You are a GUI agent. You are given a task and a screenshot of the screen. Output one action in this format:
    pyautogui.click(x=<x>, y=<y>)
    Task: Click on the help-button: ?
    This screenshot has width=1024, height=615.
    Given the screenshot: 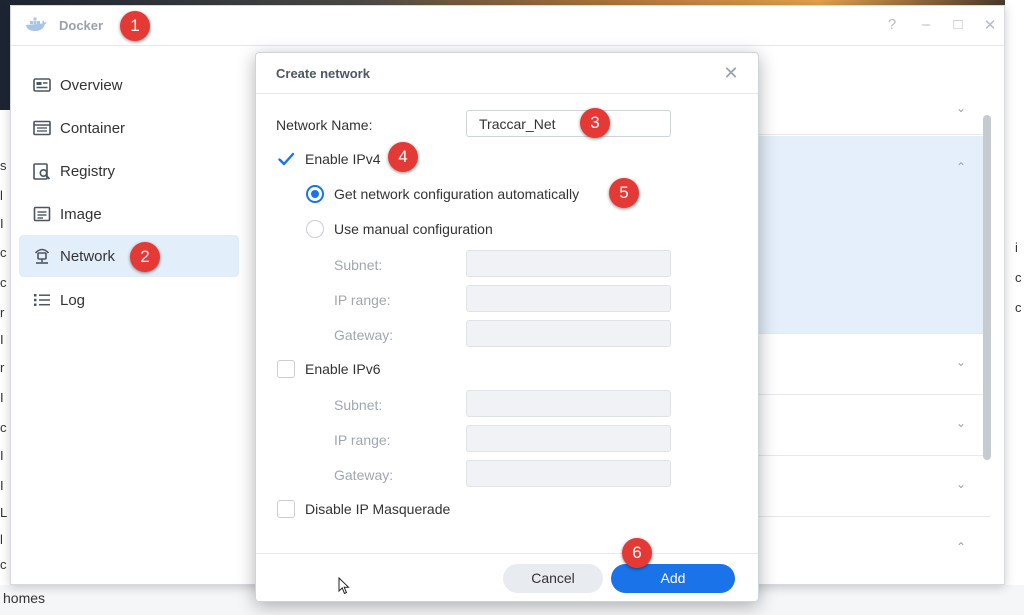 What is the action you would take?
    pyautogui.click(x=892, y=24)
    